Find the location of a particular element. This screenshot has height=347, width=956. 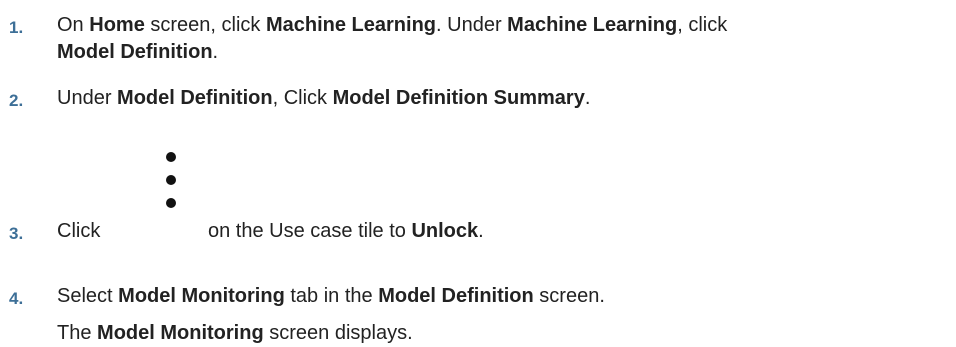

step-text-continuation: Model Definition. is located at coordinates (506, 52).